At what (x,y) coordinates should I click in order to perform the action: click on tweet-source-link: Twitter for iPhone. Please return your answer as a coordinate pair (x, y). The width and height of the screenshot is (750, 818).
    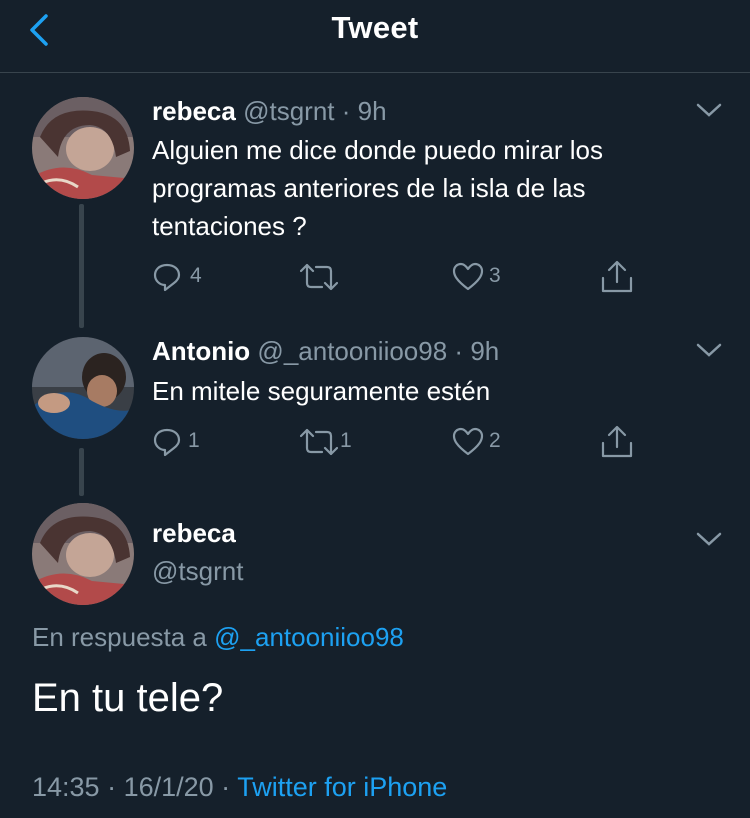
    Looking at the image, I should click on (342, 787).